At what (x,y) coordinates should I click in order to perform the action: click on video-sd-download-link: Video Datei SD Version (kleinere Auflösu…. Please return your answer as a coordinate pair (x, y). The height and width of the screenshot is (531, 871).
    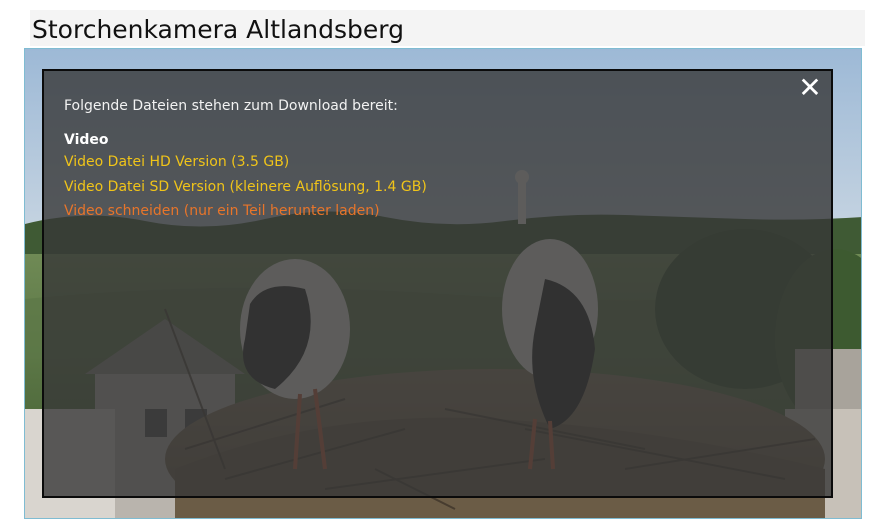
    Looking at the image, I should click on (245, 187).